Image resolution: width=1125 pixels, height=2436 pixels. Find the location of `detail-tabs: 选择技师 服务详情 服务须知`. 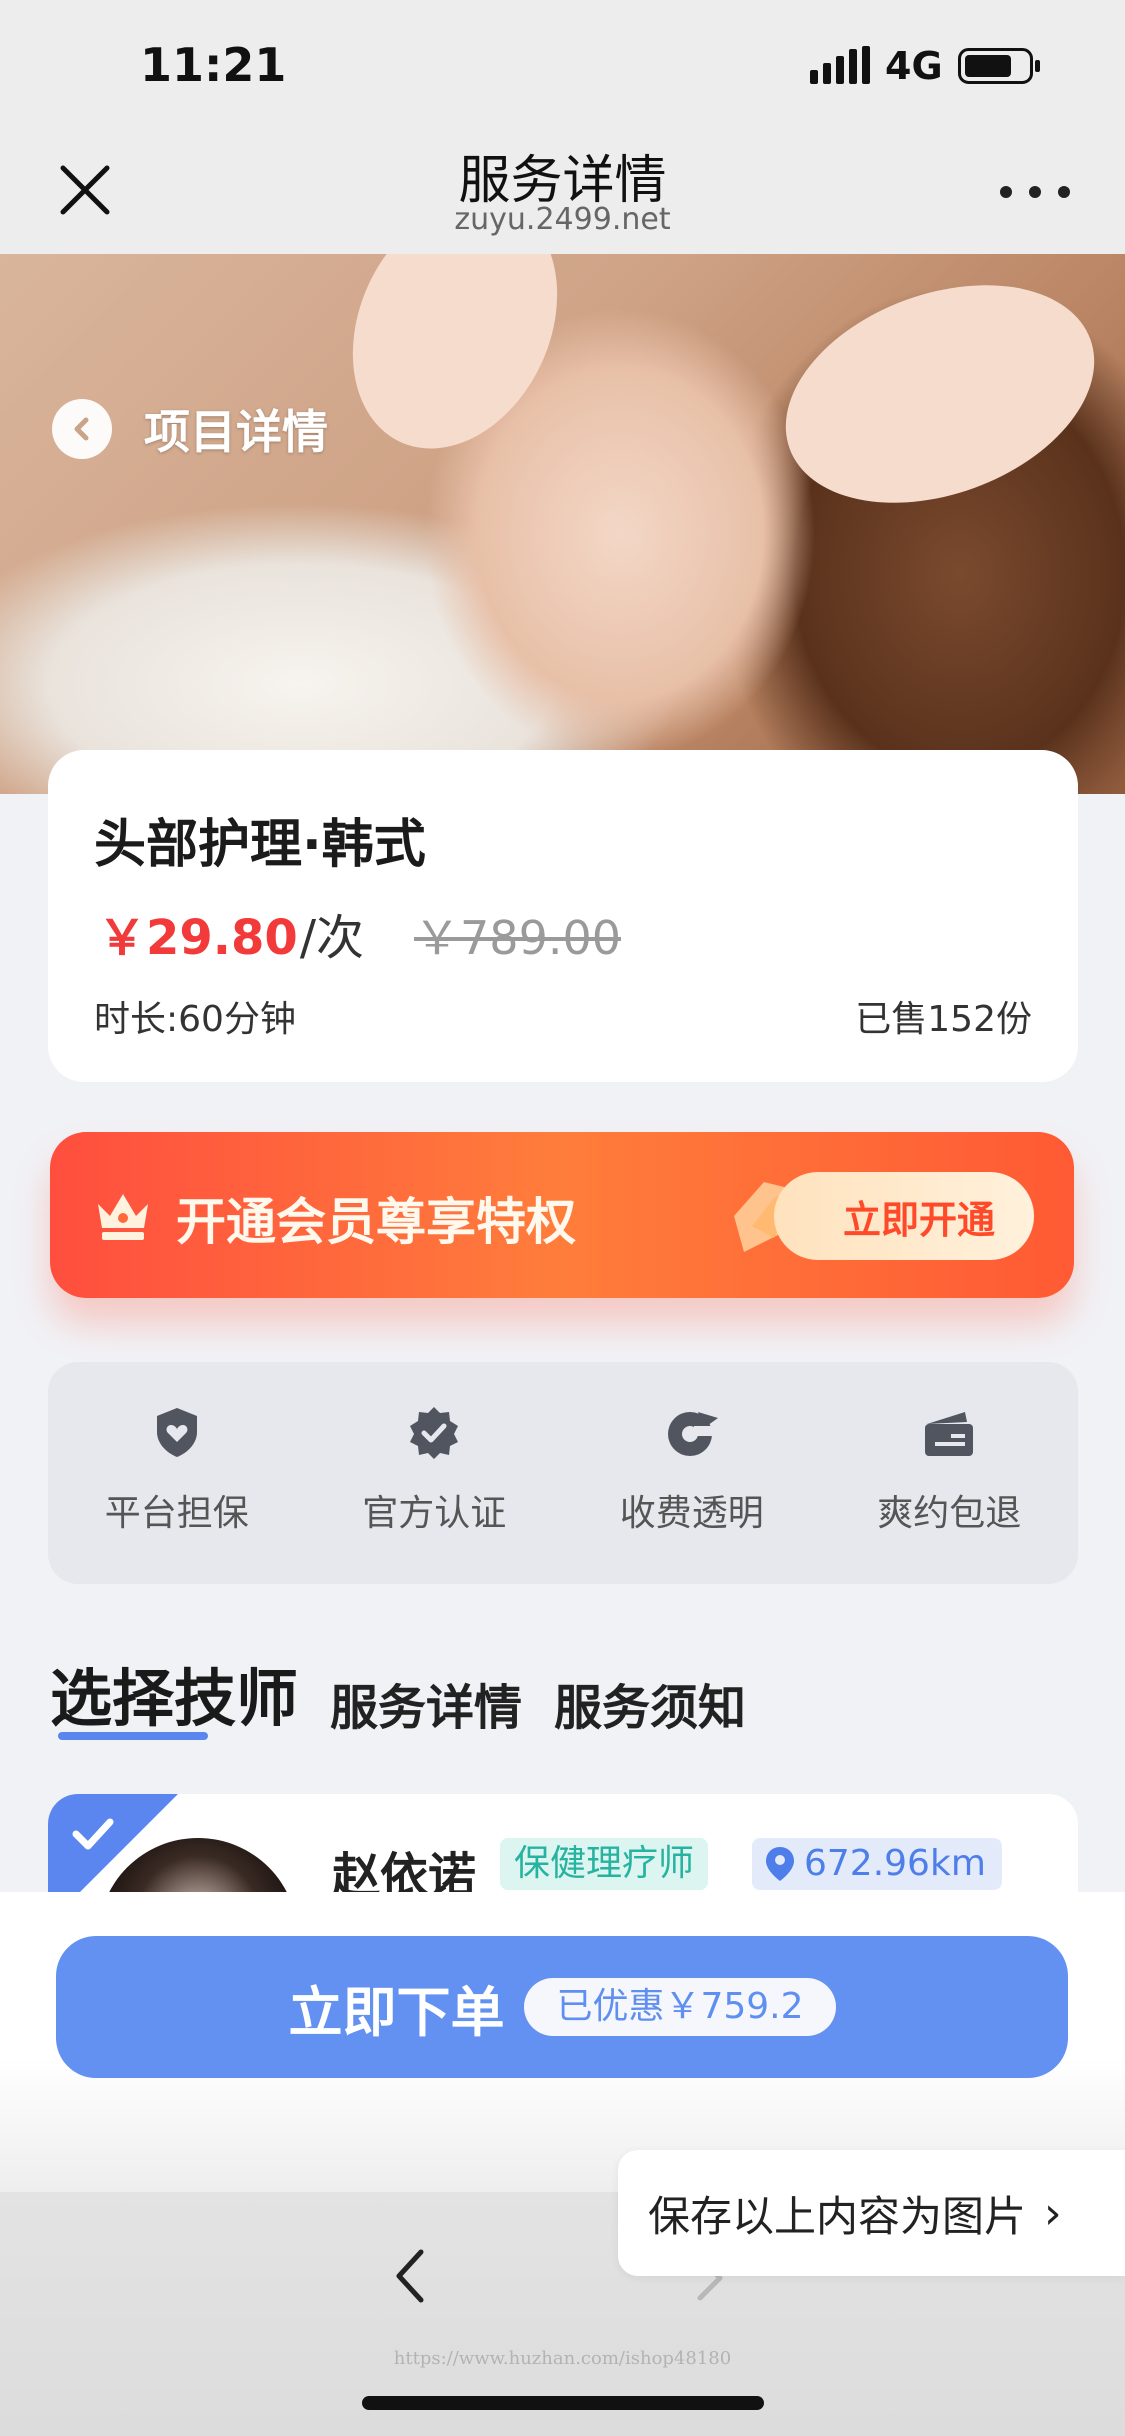

detail-tabs: 选择技师 服务详情 服务须知 is located at coordinates (414, 1693).